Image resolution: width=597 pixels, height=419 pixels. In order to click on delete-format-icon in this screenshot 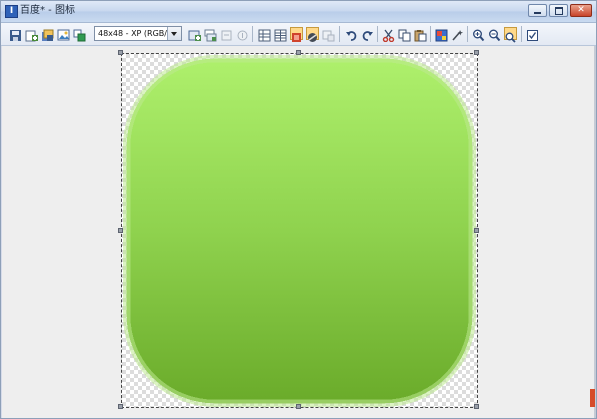, I will do `click(226, 34)`.